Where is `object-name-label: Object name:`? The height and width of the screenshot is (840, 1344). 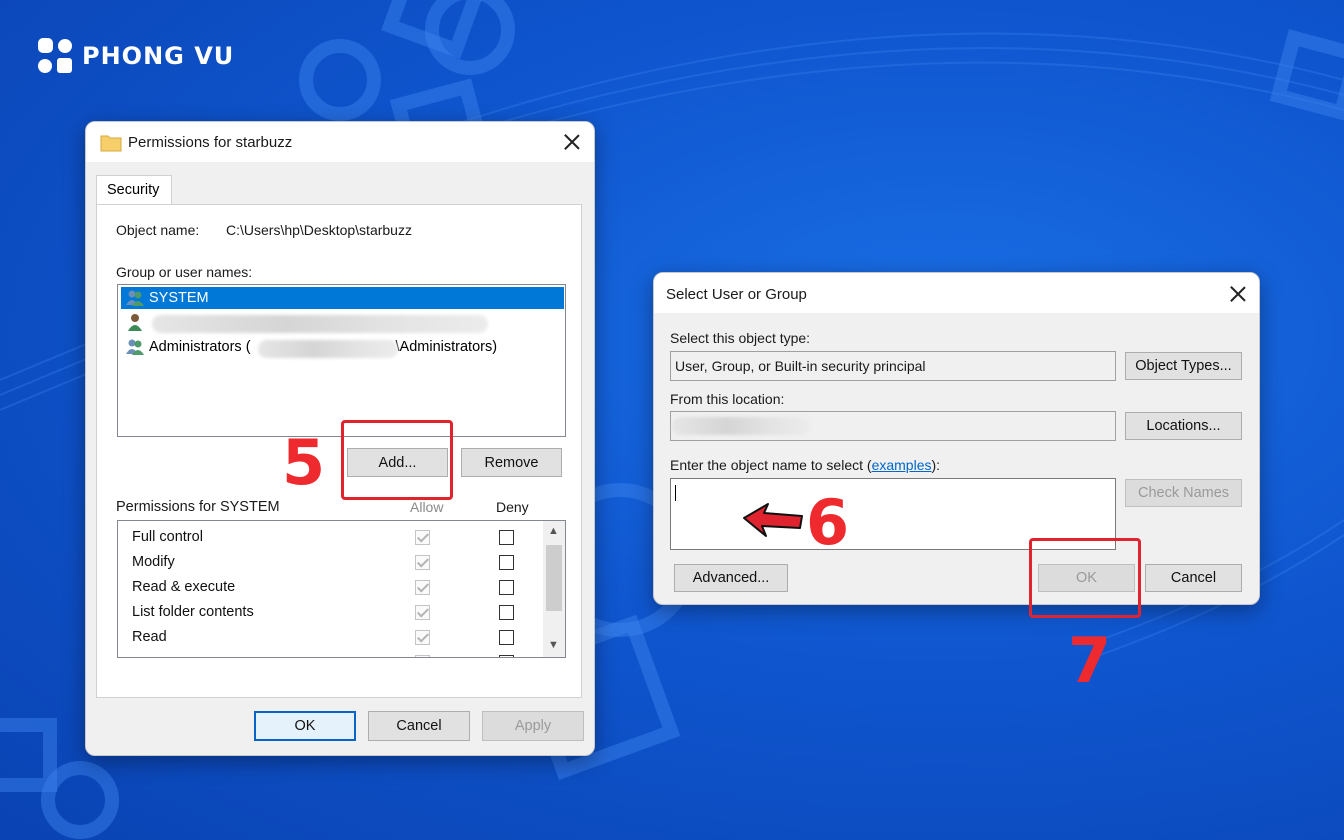
object-name-label: Object name: is located at coordinates (158, 230).